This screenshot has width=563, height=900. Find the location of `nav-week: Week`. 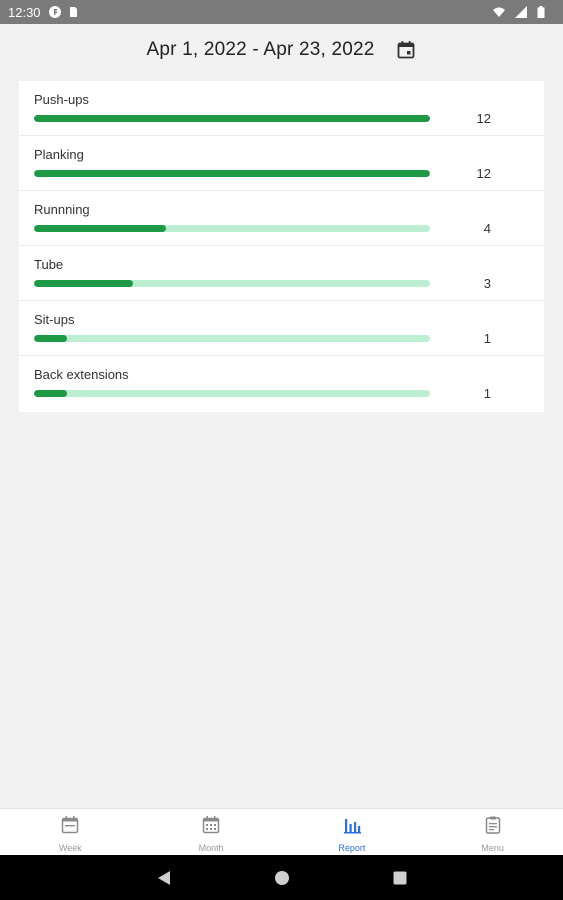

nav-week: Week is located at coordinates (70, 832).